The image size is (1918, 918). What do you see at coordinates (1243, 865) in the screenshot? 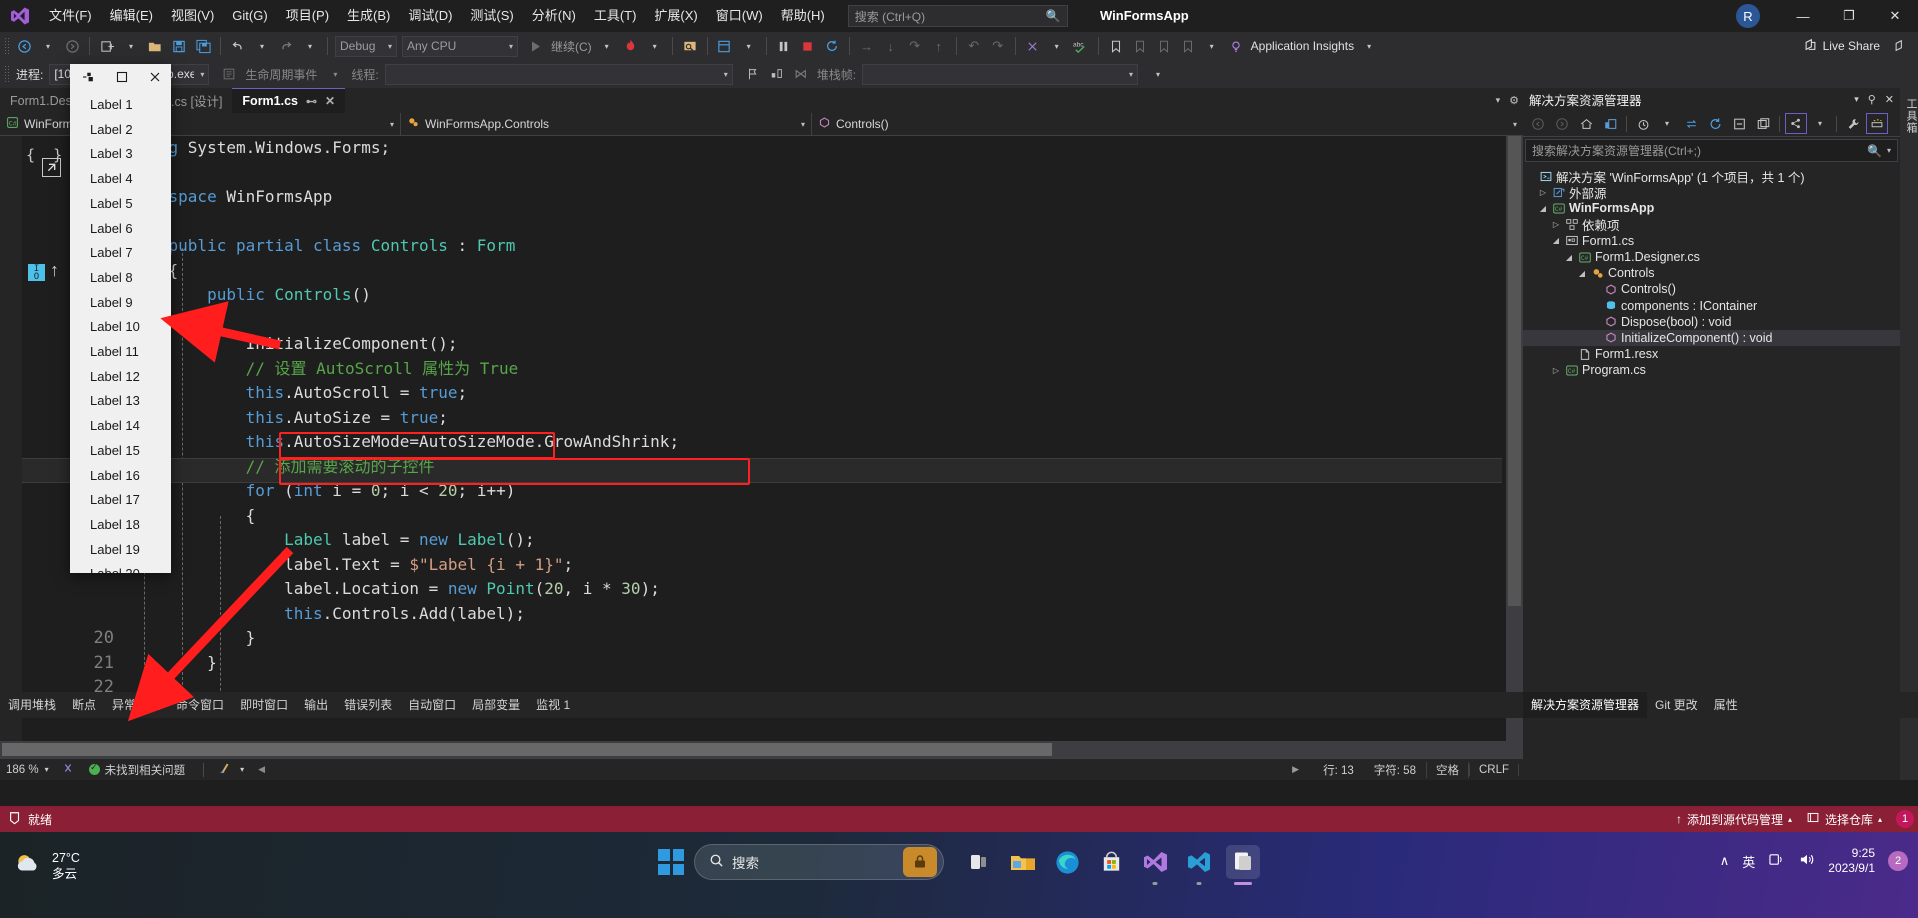
I see `winforms-app-icon` at bounding box center [1243, 865].